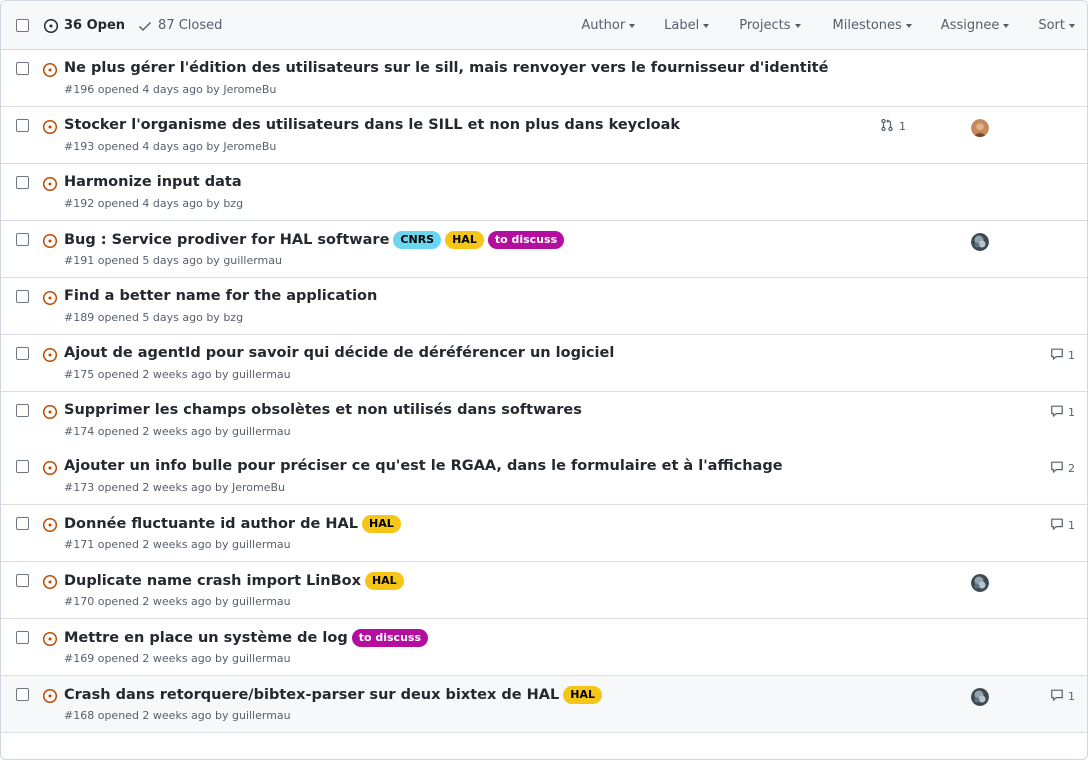 This screenshot has width=1088, height=760. I want to click on sort-filter: Sort, so click(1056, 25).